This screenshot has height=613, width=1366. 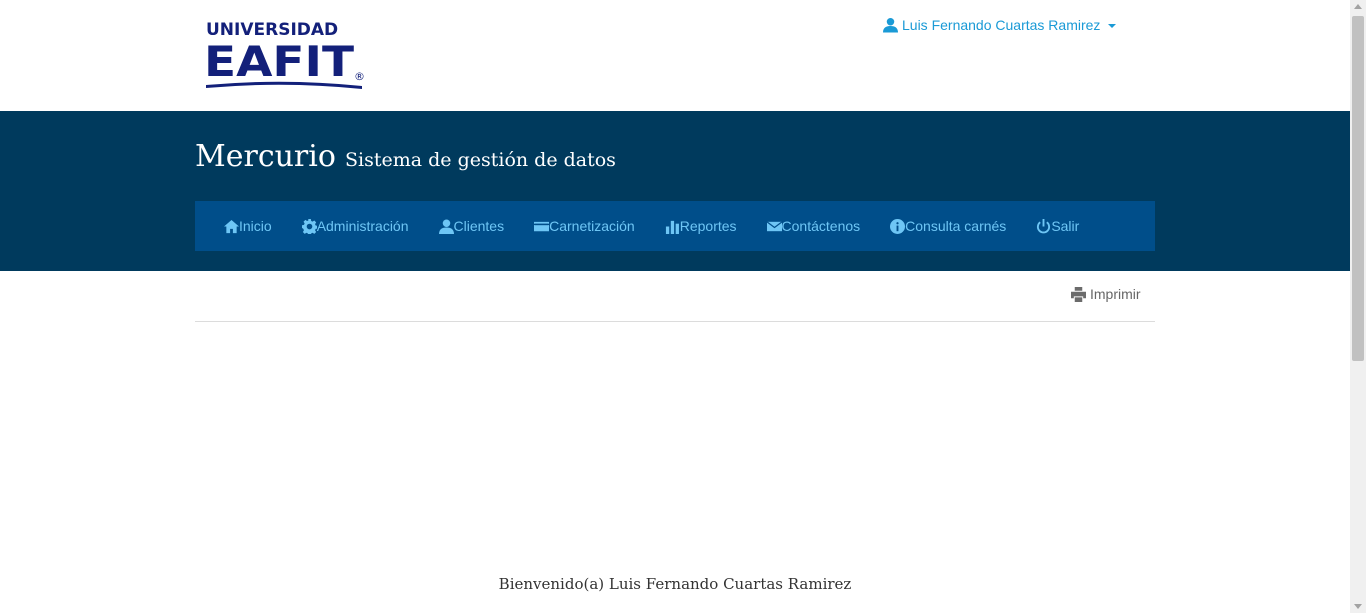 I want to click on logo-registered-mark: ®, so click(x=359, y=76).